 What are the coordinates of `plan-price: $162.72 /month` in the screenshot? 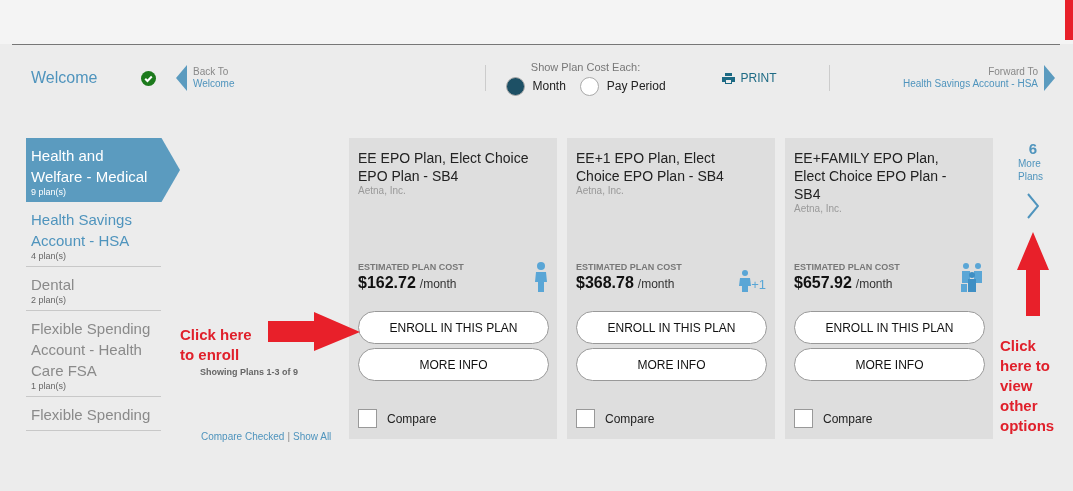 It's located at (408, 283).